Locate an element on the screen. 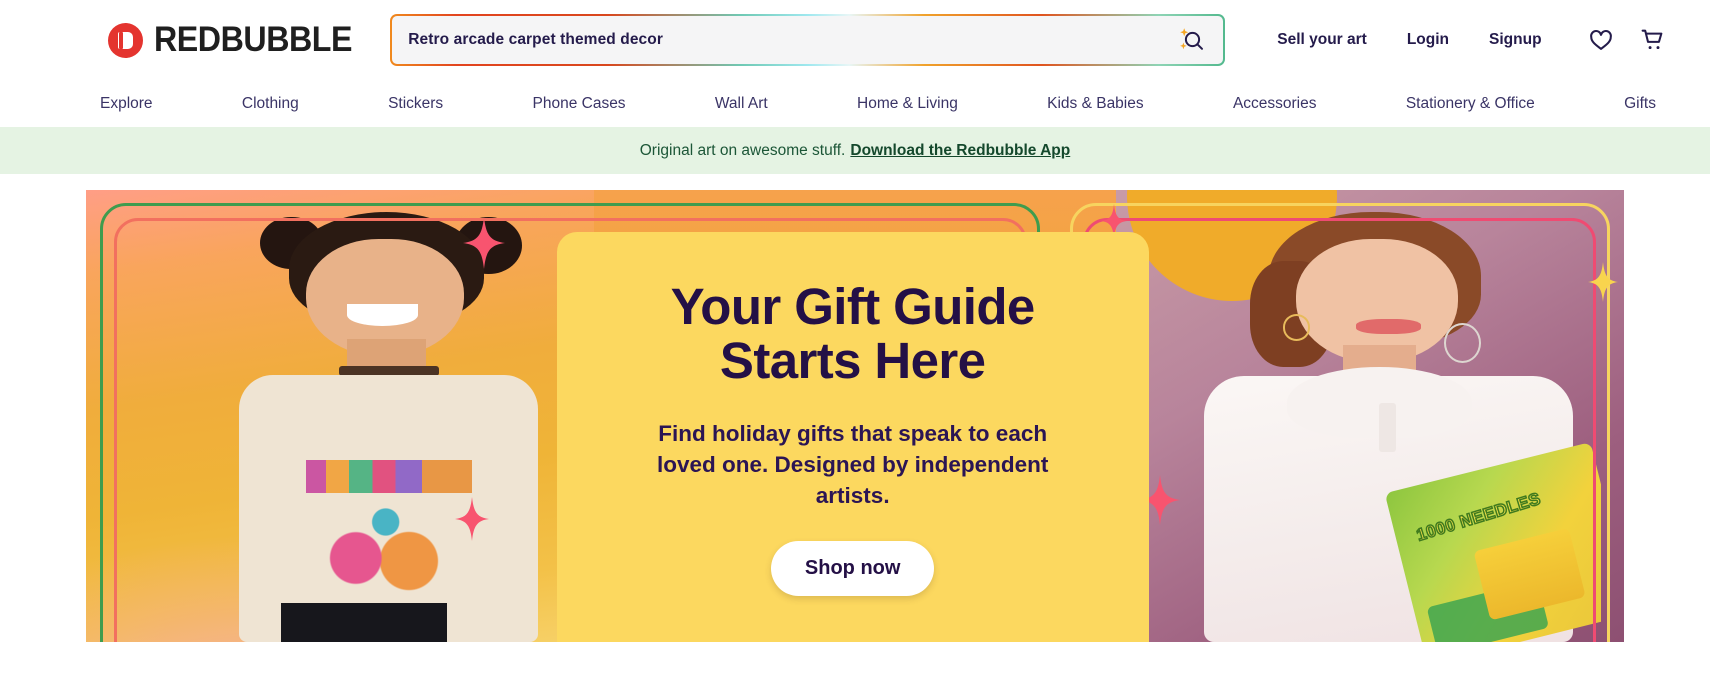  nav-item-stationery-office: Stationery & Office is located at coordinates (1470, 104).